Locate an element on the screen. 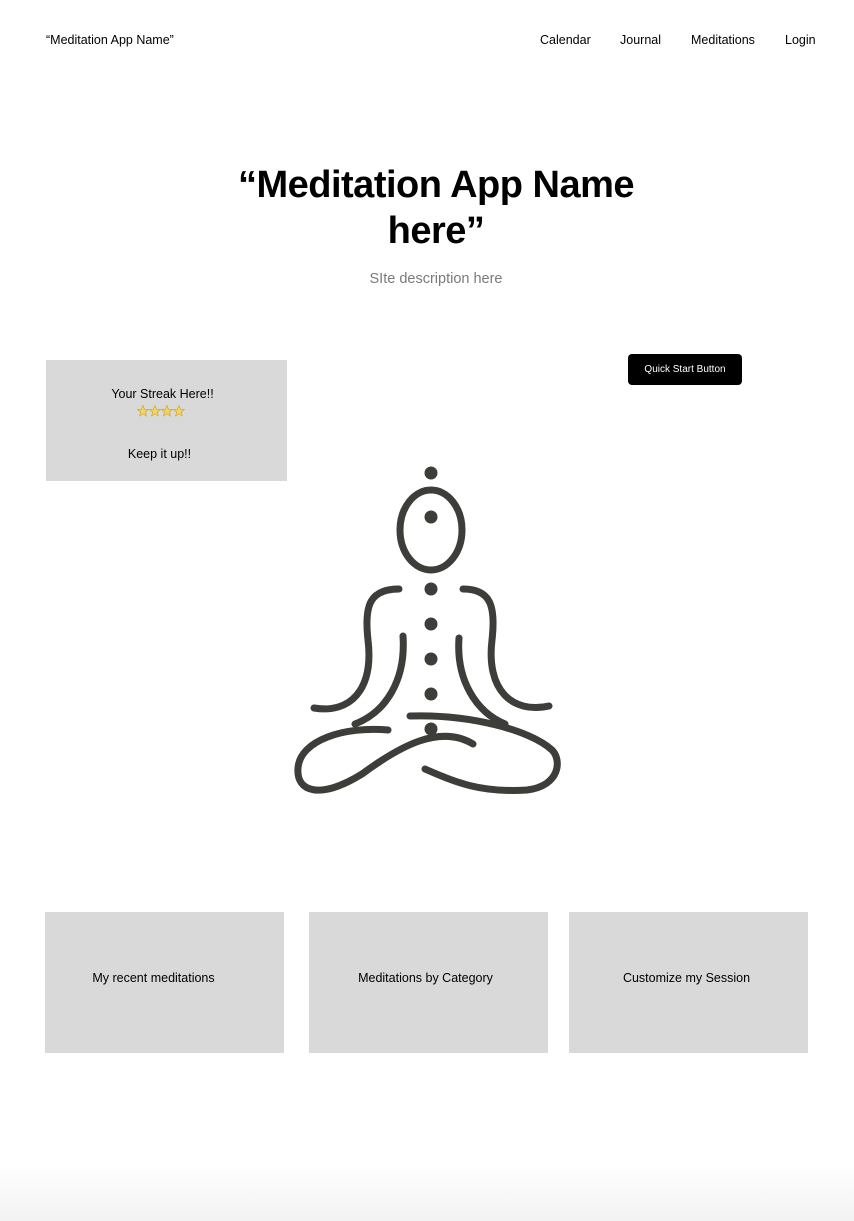  card-customize-session: Customize my Session is located at coordinates (688, 982).